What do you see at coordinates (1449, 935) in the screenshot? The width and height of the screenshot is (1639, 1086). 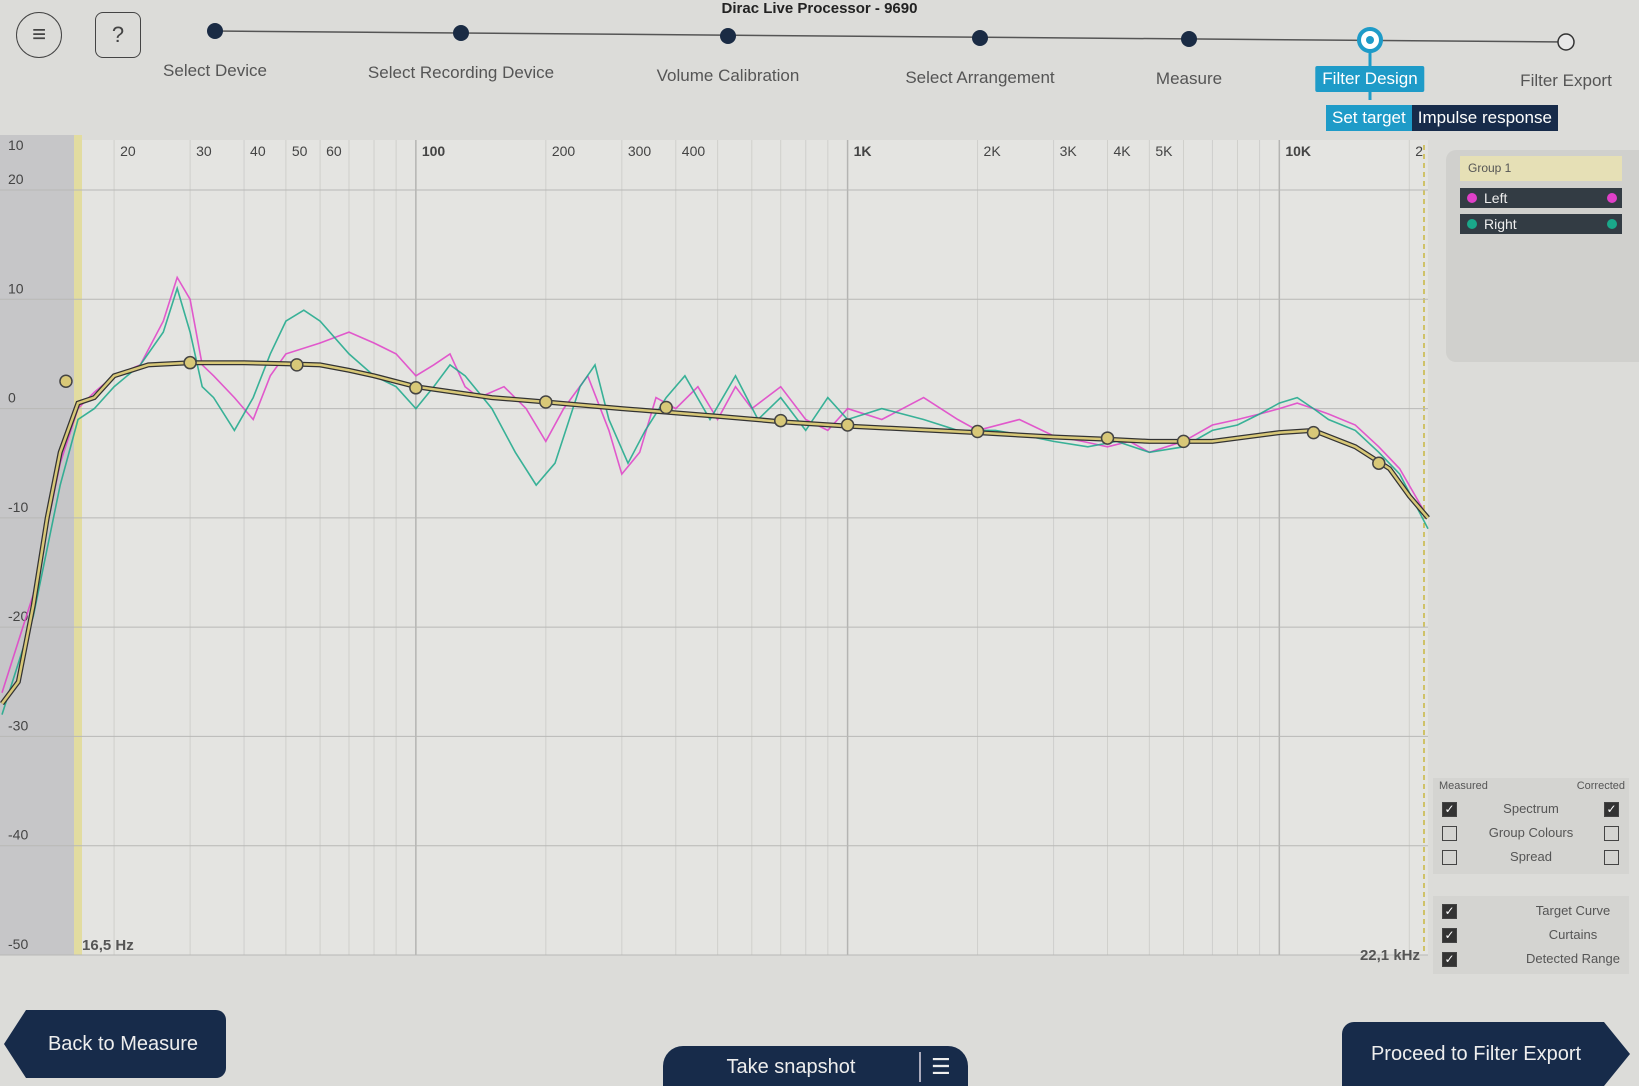 I see `curtains-checkbox: ✓` at bounding box center [1449, 935].